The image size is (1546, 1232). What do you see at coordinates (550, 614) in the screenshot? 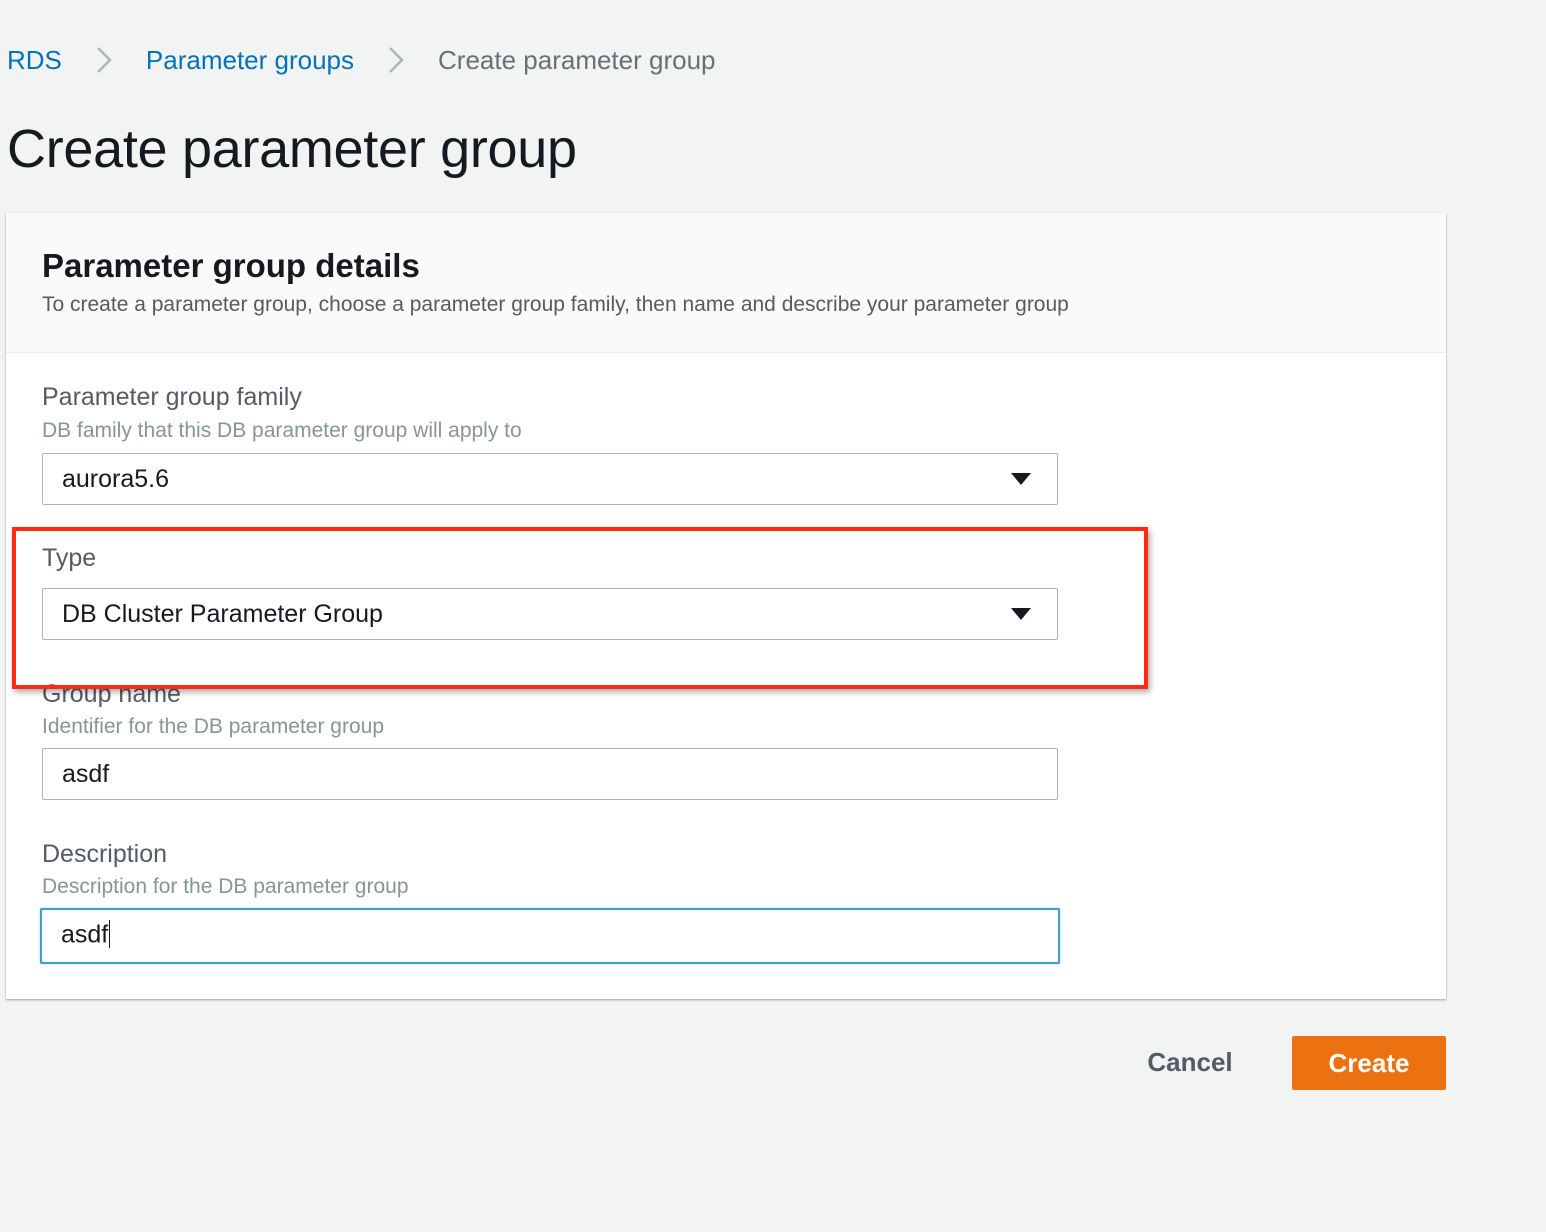
I see `type-select: DB Cluster Parameter Group` at bounding box center [550, 614].